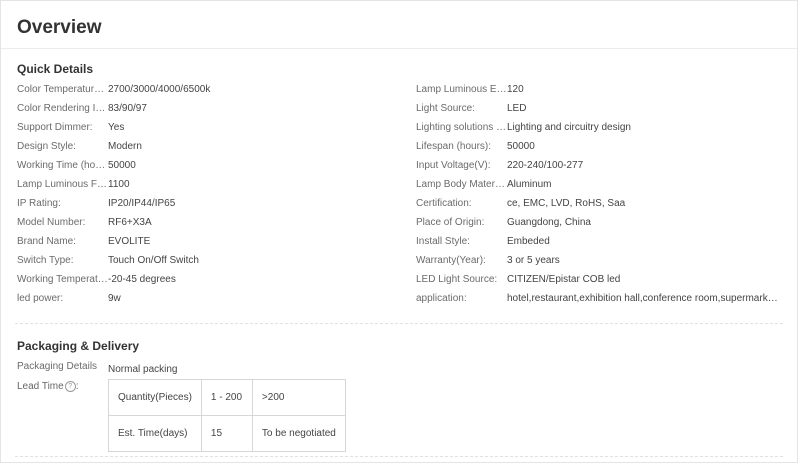 This screenshot has height=464, width=800. Describe the element at coordinates (130, 222) in the screenshot. I see `detail-value: RF6+X3A` at that location.